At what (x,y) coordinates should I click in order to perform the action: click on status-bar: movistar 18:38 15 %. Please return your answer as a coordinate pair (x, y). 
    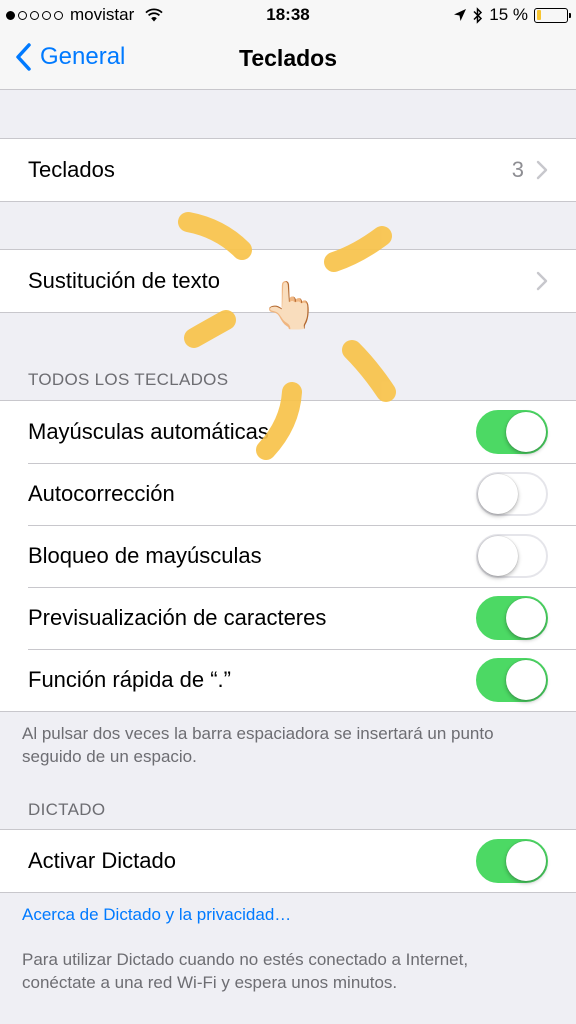
    Looking at the image, I should click on (288, 15).